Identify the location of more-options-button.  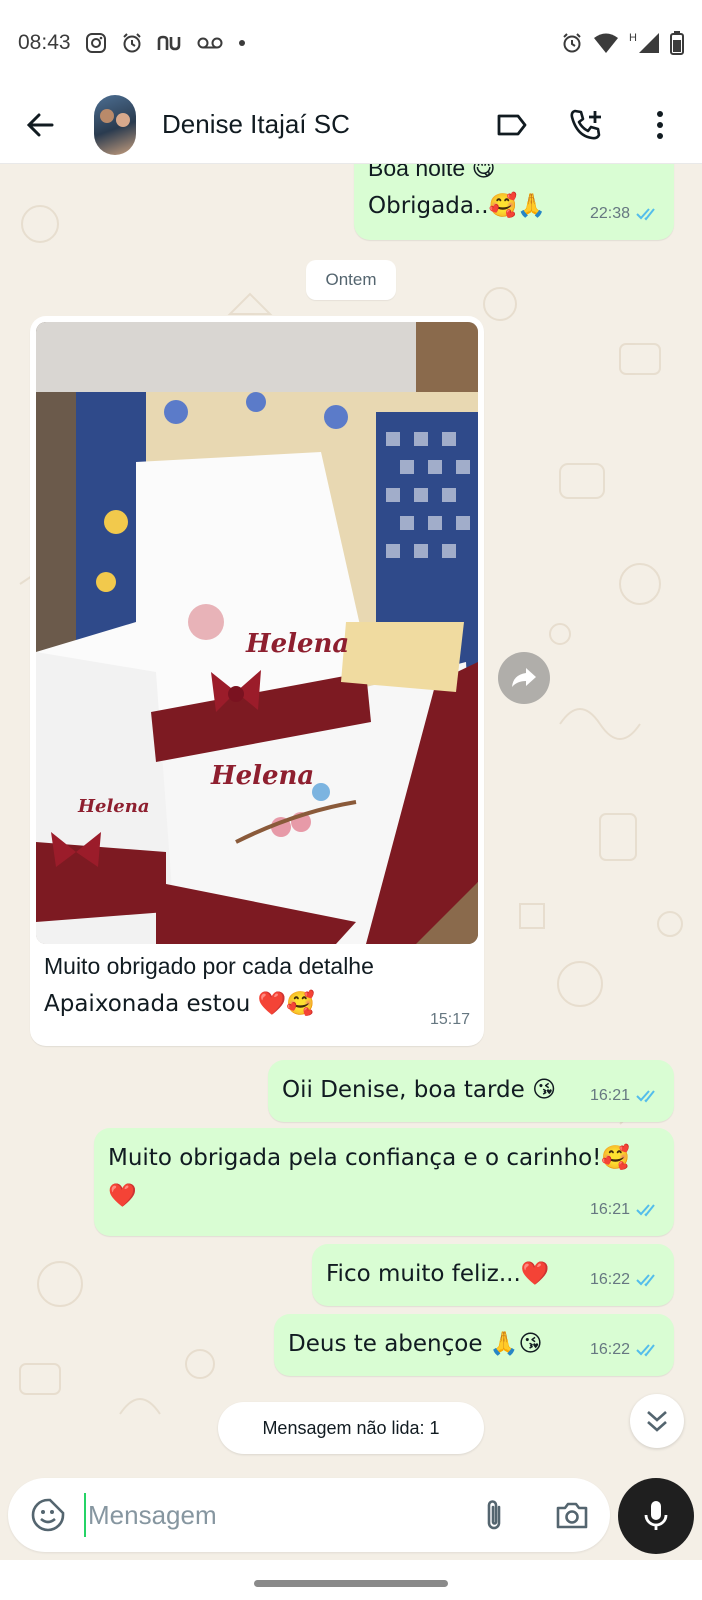
(660, 125).